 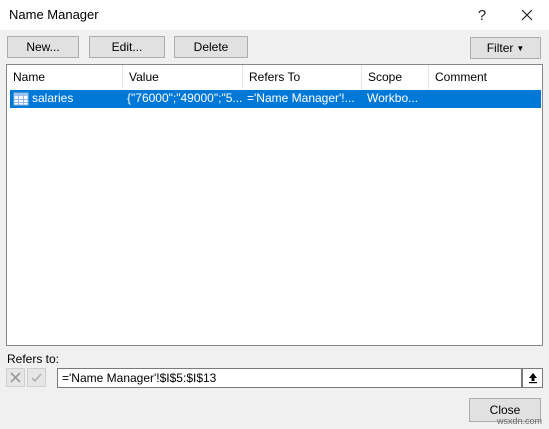 What do you see at coordinates (274, 15) in the screenshot?
I see `title-bar: Name Manager ?` at bounding box center [274, 15].